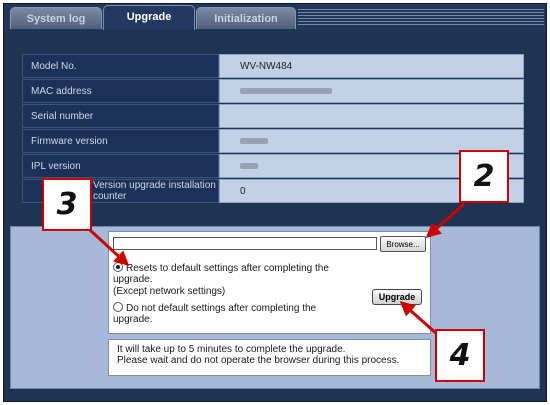 This screenshot has width=550, height=405. Describe the element at coordinates (371, 116) in the screenshot. I see `serial-number-value` at that location.